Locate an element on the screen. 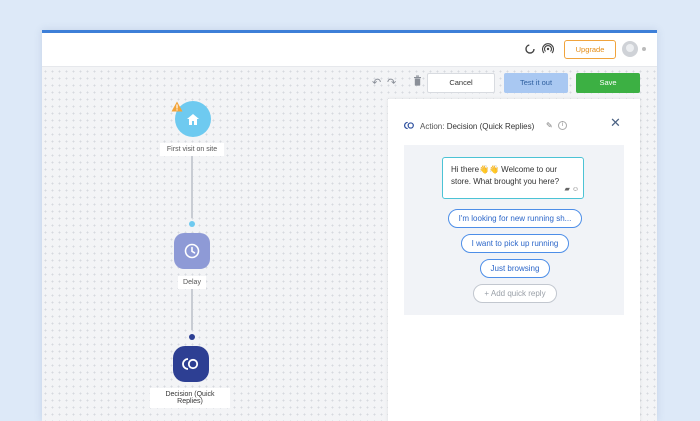  clock-icon is located at coordinates (192, 251).